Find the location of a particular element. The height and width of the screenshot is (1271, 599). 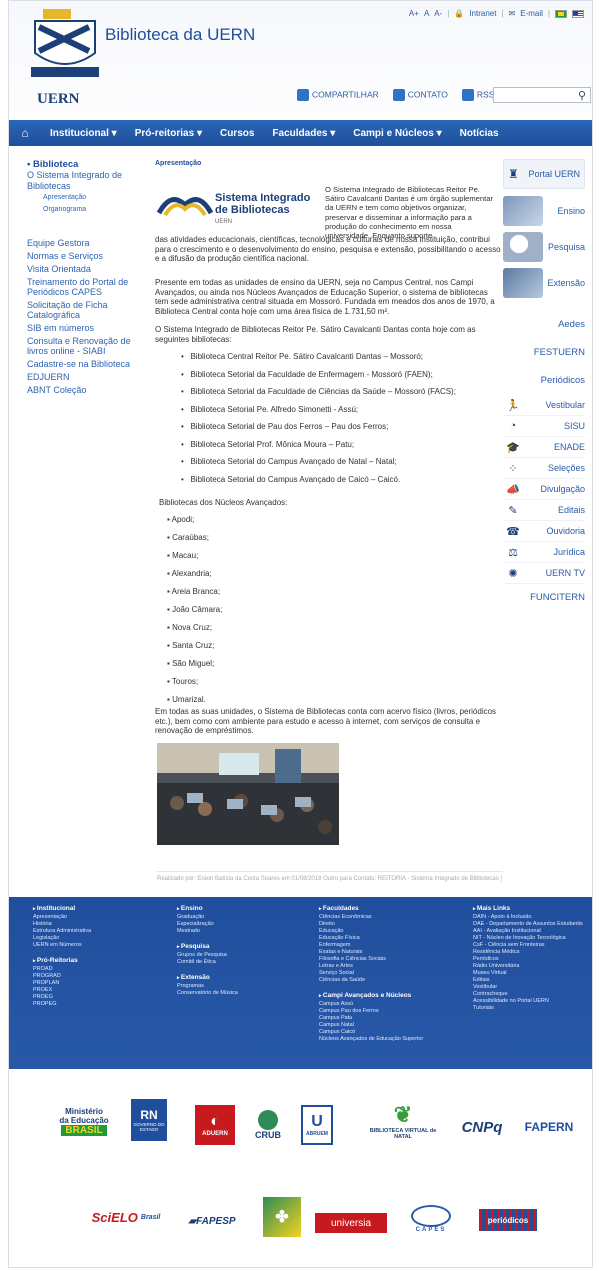

footer-link: Campus Caicó is located at coordinates (371, 1032).